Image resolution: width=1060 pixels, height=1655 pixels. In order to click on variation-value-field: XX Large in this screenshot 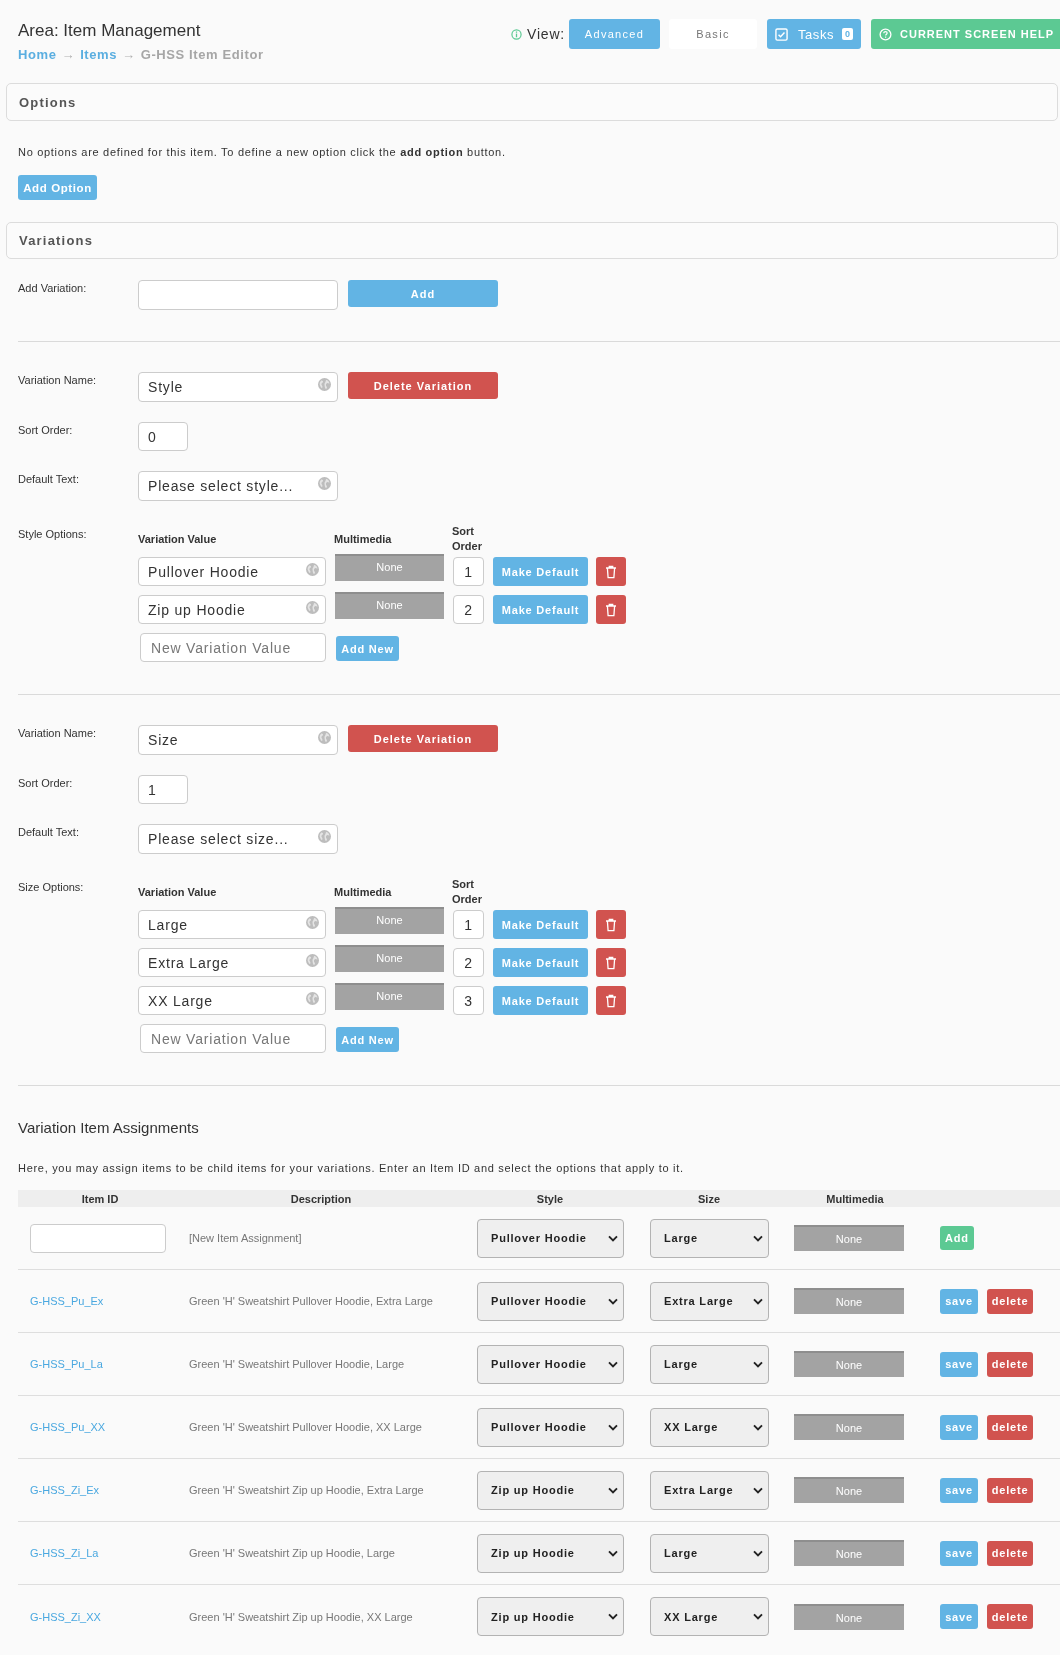, I will do `click(232, 1000)`.